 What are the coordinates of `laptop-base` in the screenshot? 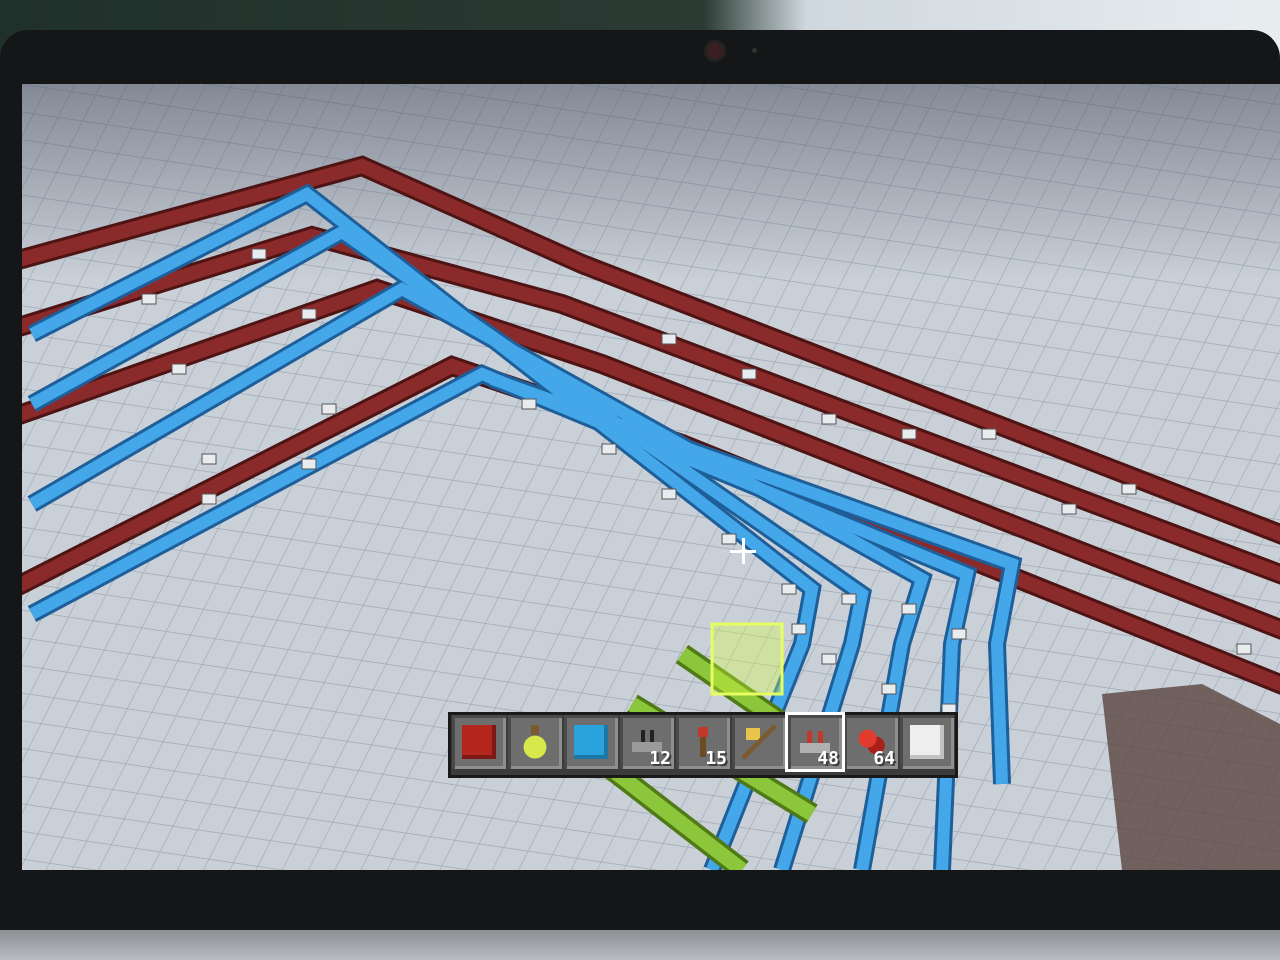 It's located at (640, 945).